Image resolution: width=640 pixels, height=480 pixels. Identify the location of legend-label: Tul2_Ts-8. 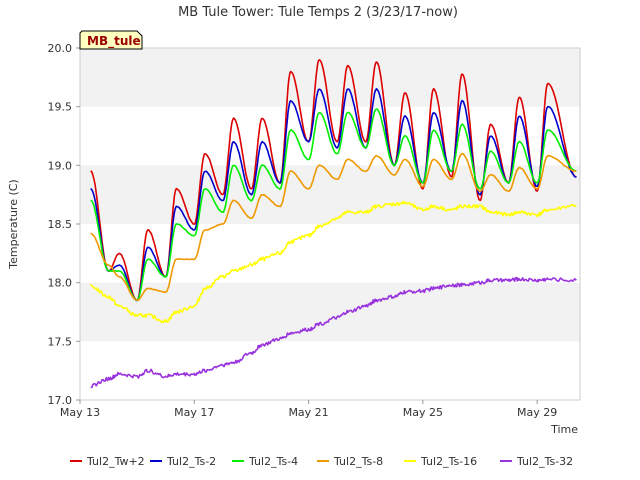
(358, 461).